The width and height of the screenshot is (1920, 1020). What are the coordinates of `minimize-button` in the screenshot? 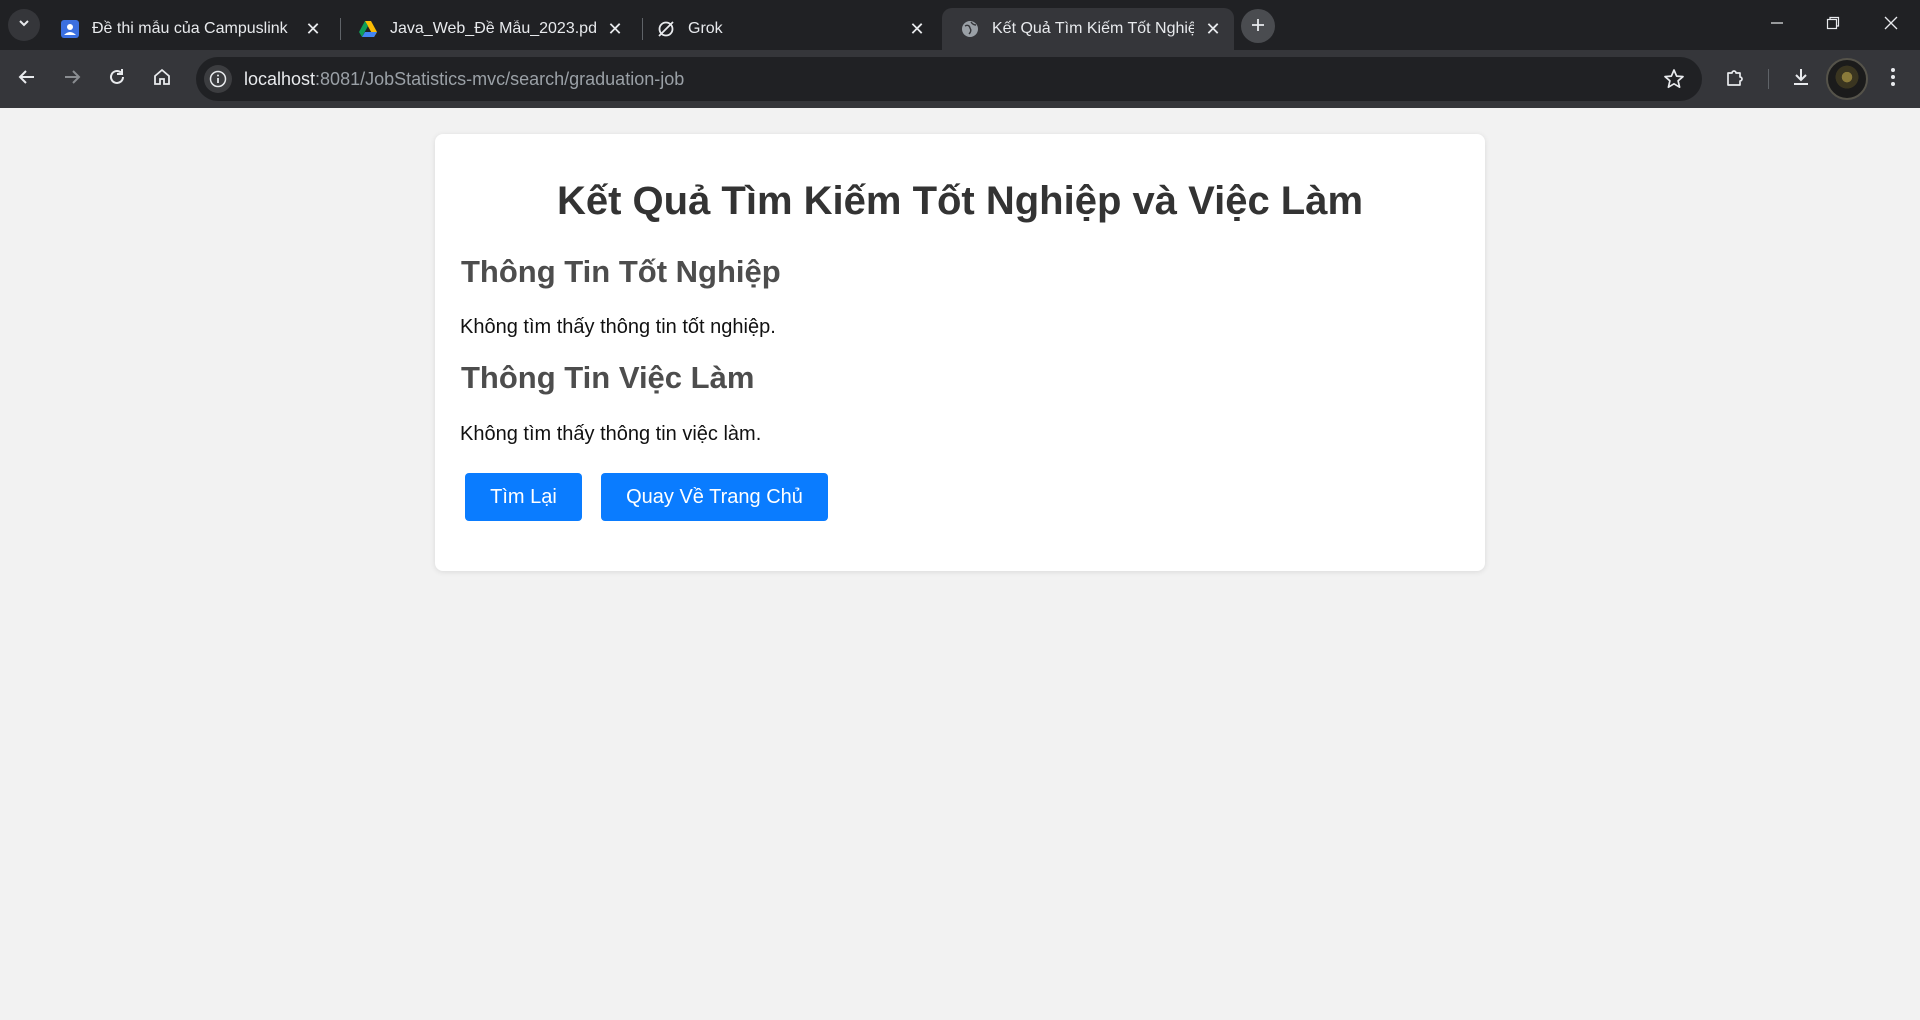 It's located at (1777, 25).